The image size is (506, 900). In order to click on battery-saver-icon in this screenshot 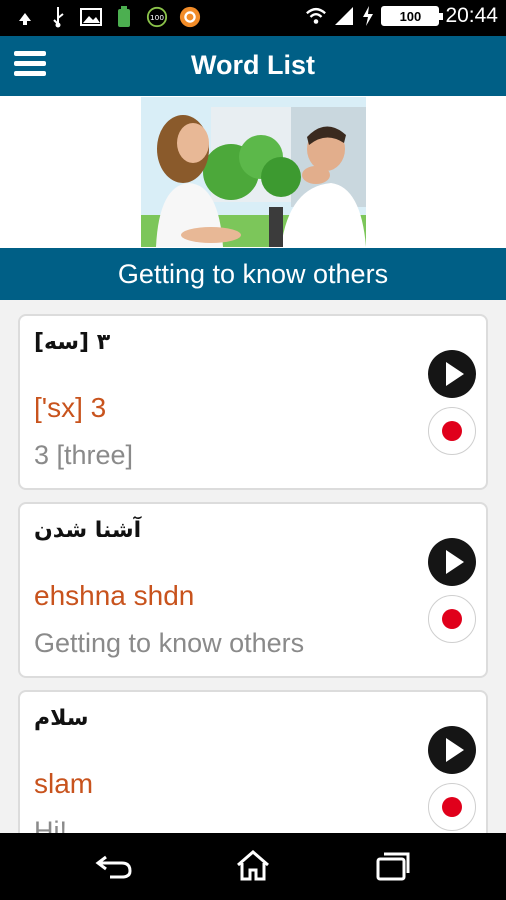, I will do `click(124, 17)`.